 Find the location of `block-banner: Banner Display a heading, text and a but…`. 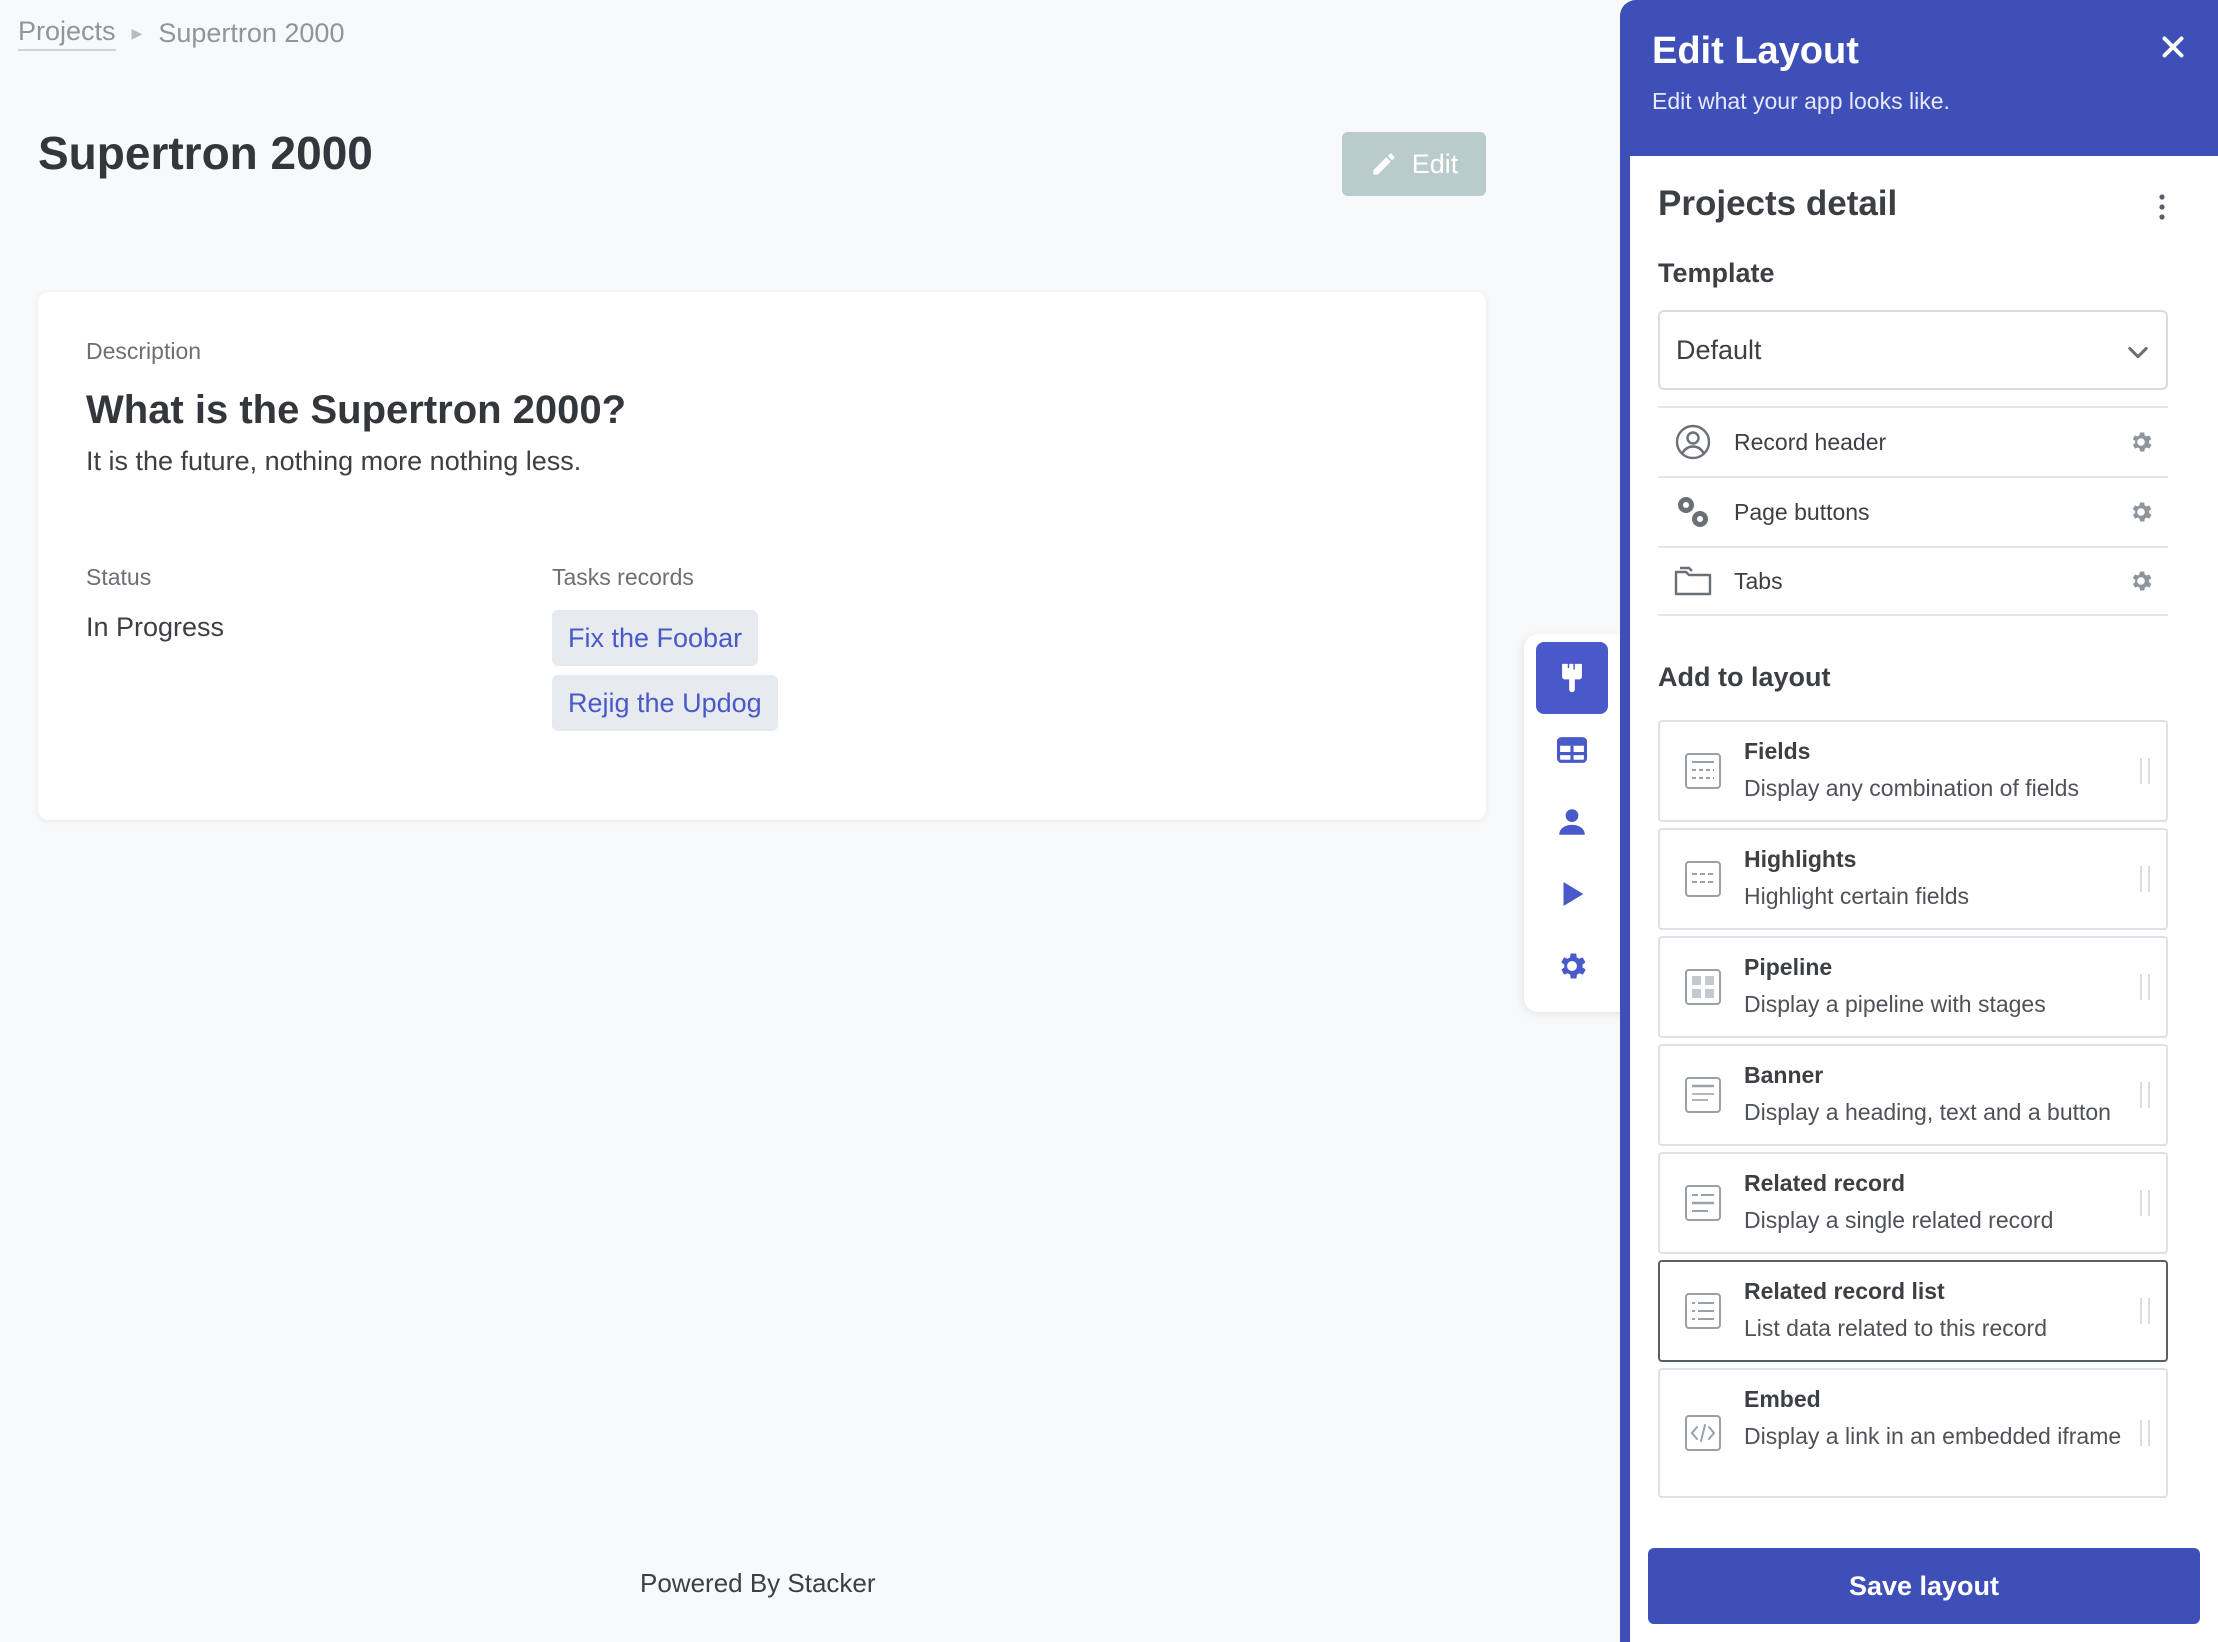

block-banner: Banner Display a heading, text and a but… is located at coordinates (1913, 1095).